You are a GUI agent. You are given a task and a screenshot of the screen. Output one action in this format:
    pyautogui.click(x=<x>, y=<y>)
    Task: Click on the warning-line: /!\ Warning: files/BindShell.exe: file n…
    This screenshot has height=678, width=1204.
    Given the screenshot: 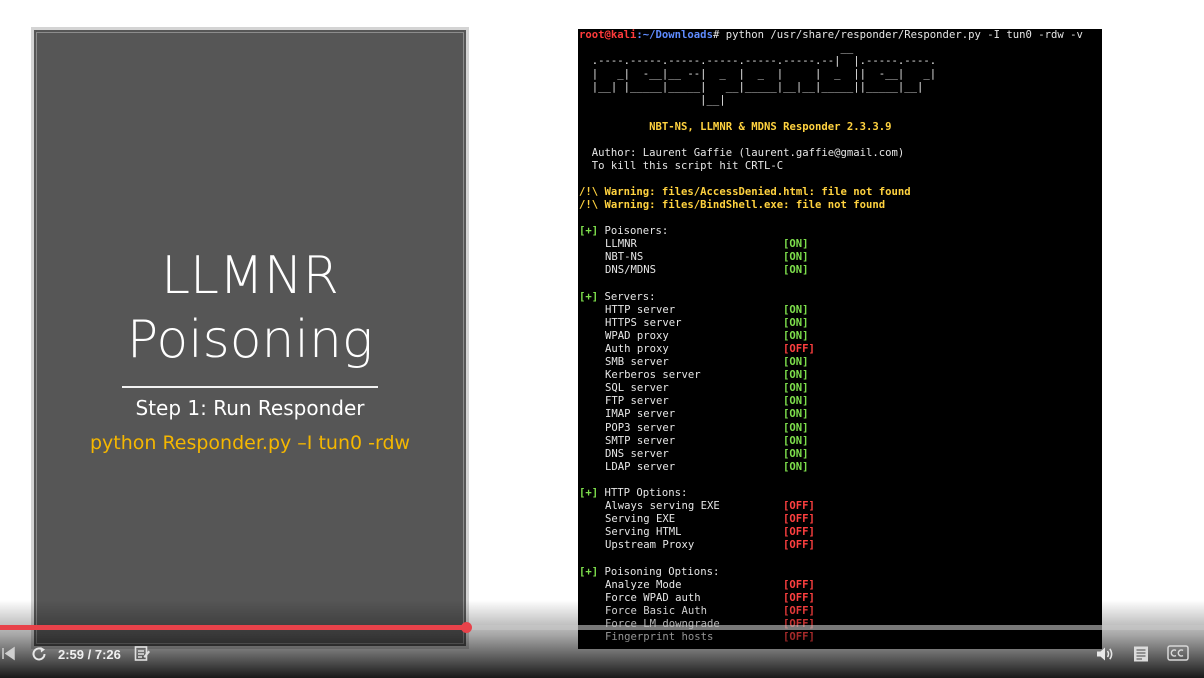 What is the action you would take?
    pyautogui.click(x=732, y=205)
    